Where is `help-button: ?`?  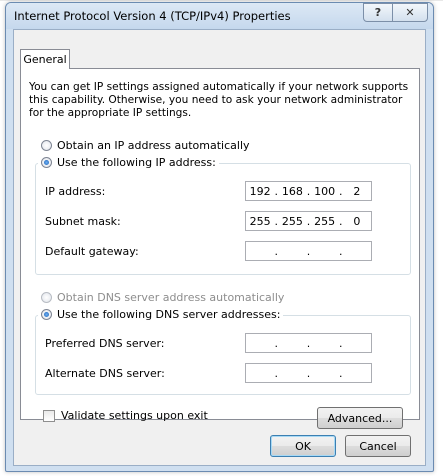 help-button: ? is located at coordinates (378, 12).